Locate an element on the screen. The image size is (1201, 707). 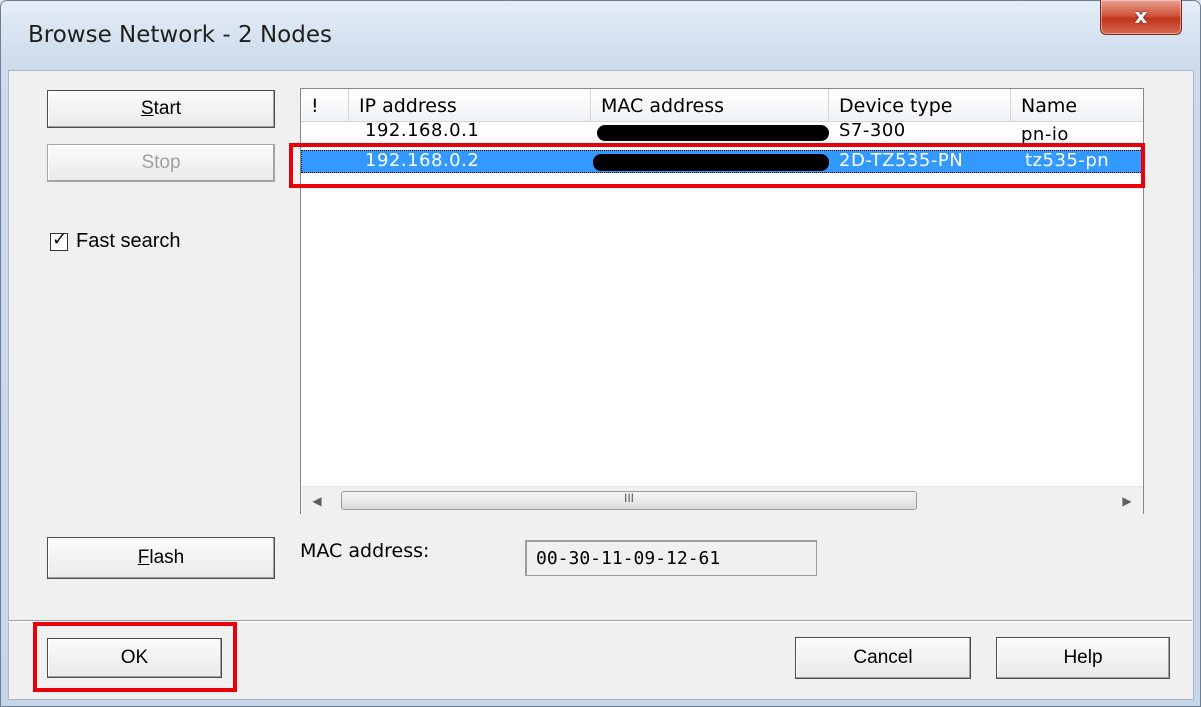
fast-search-checkbox: Fast search is located at coordinates (115, 241).